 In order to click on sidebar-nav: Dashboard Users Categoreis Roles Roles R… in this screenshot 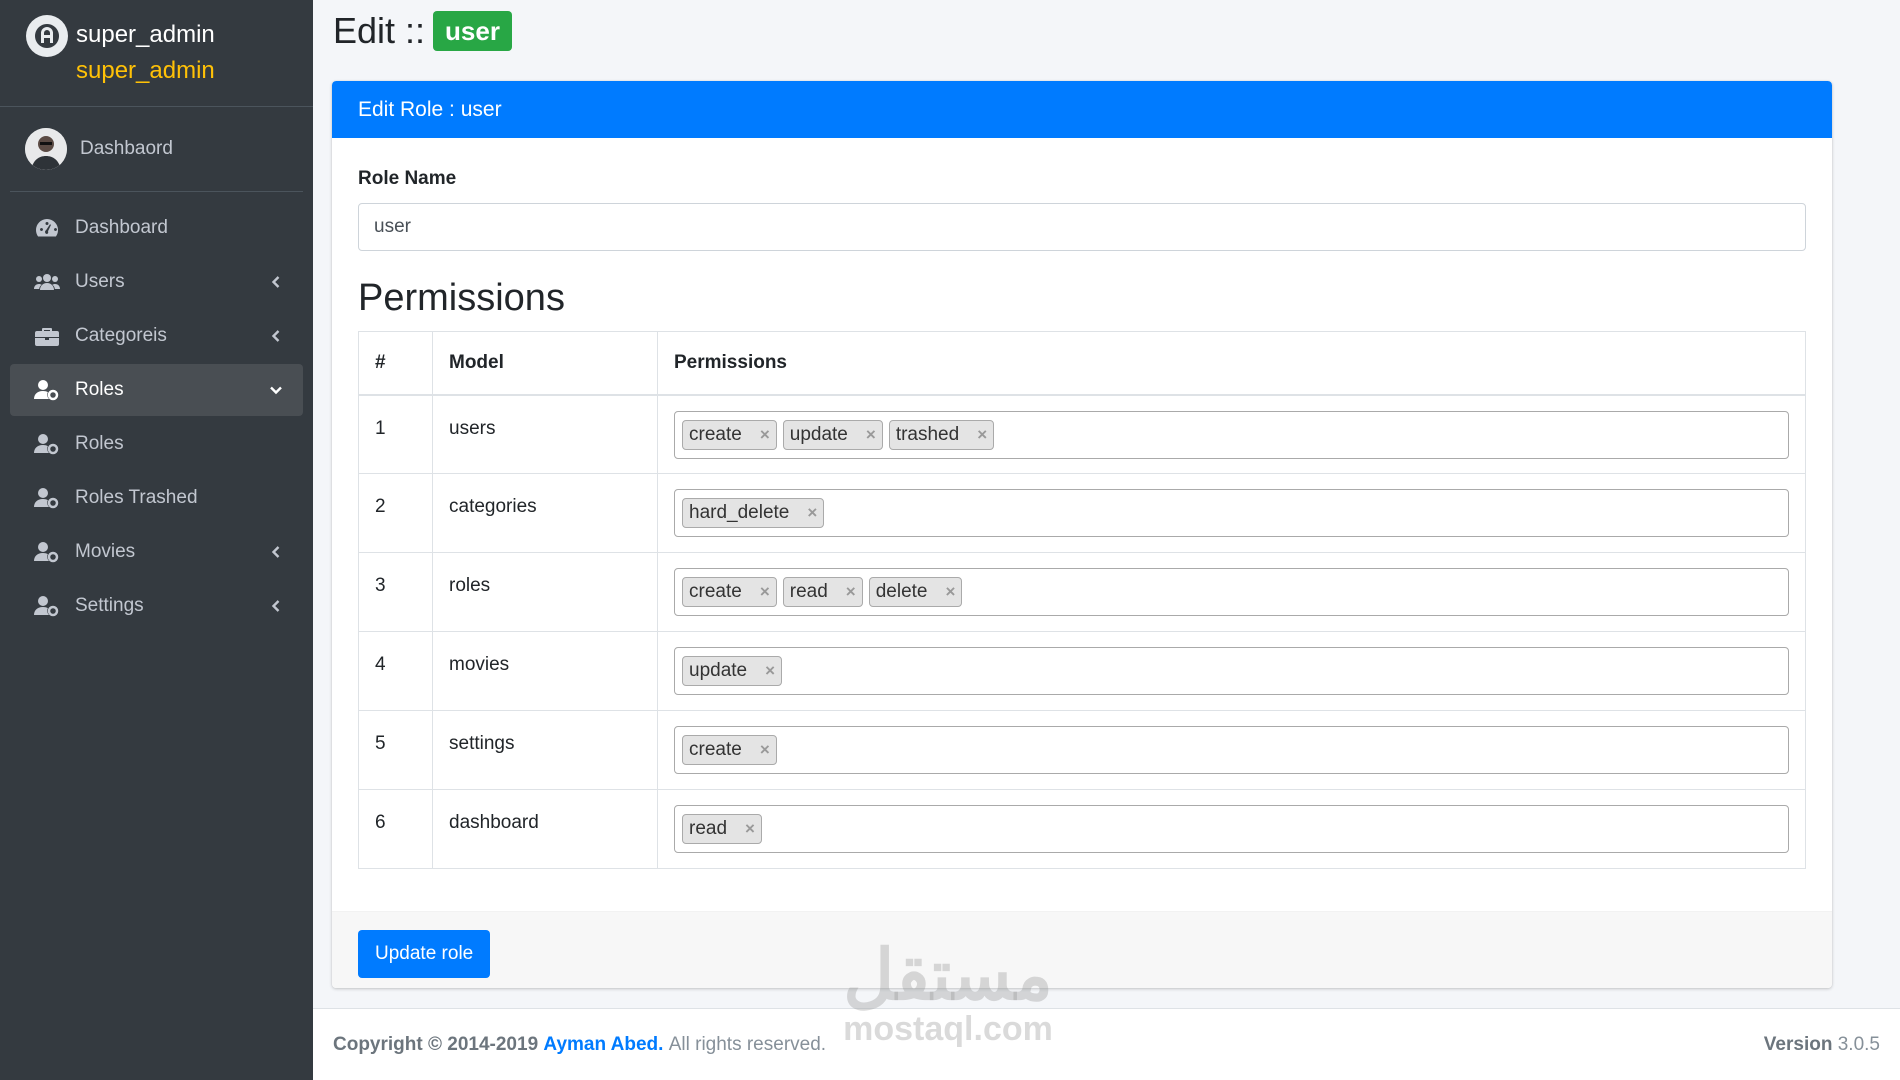, I will do `click(156, 412)`.